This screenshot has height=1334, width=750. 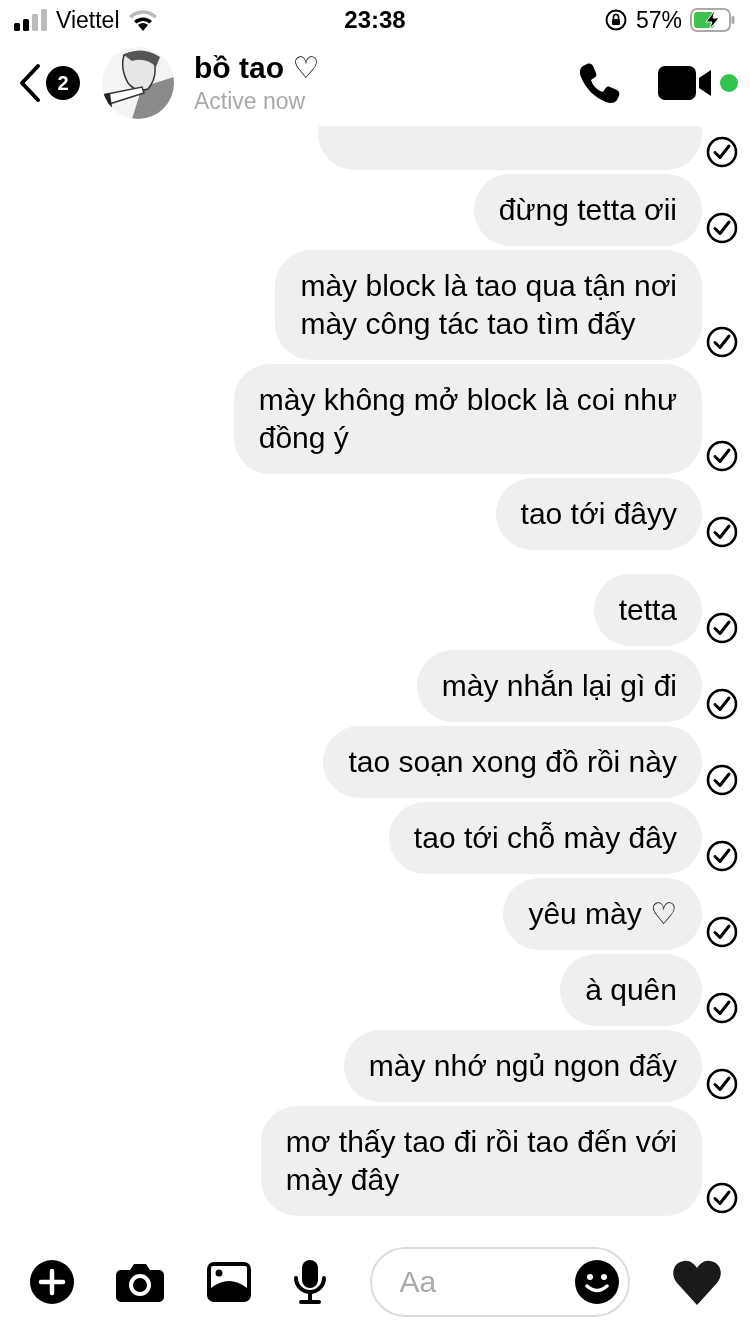 I want to click on add-button, so click(x=52, y=1282).